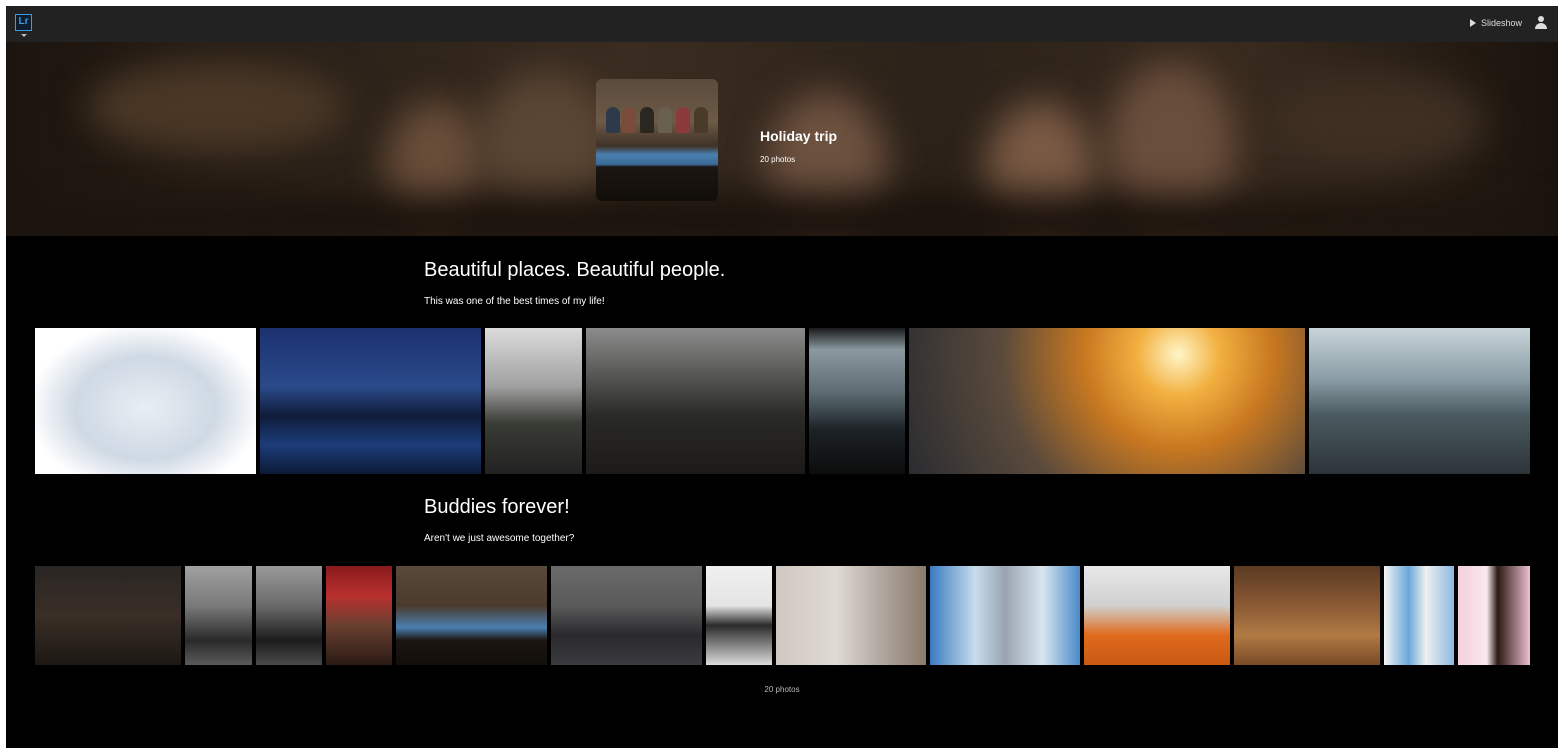  What do you see at coordinates (657, 140) in the screenshot?
I see `album-cover` at bounding box center [657, 140].